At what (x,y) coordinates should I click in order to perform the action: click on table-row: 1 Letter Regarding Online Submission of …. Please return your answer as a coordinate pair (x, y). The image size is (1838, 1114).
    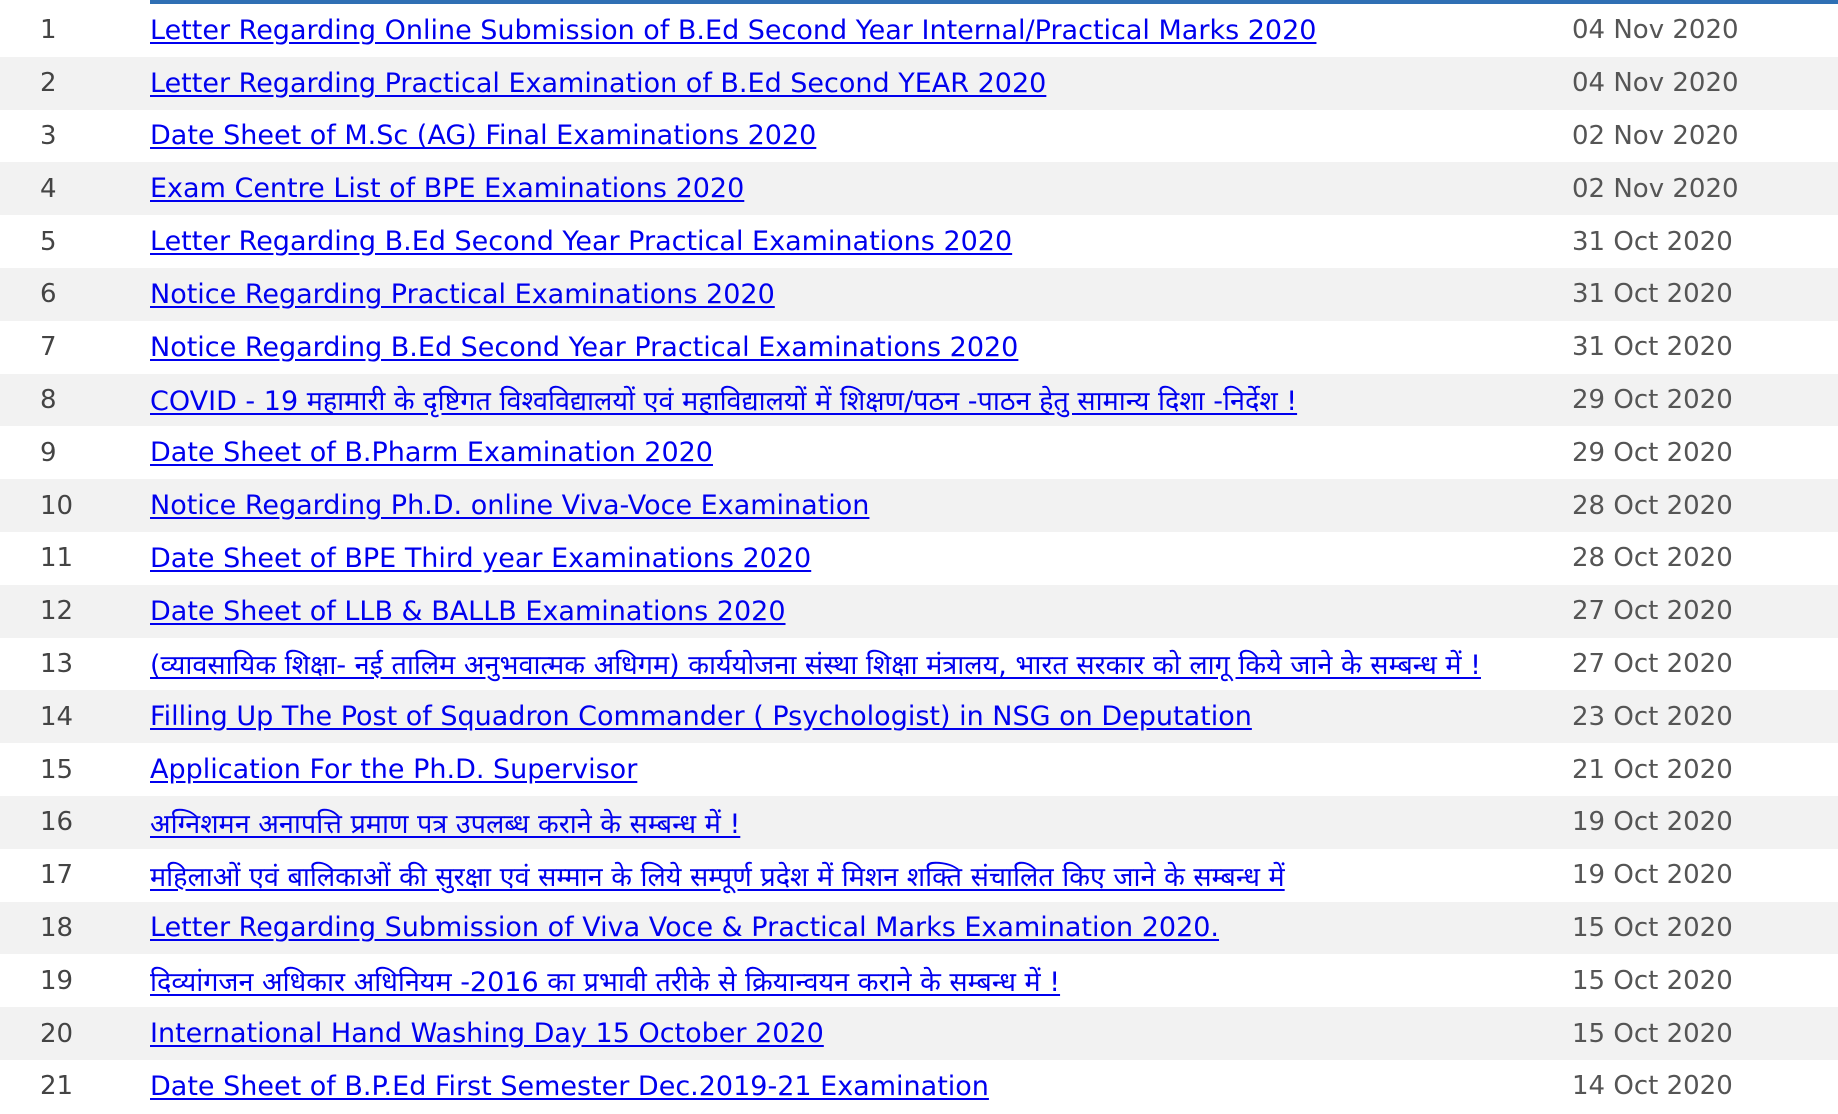
    Looking at the image, I should click on (919, 30).